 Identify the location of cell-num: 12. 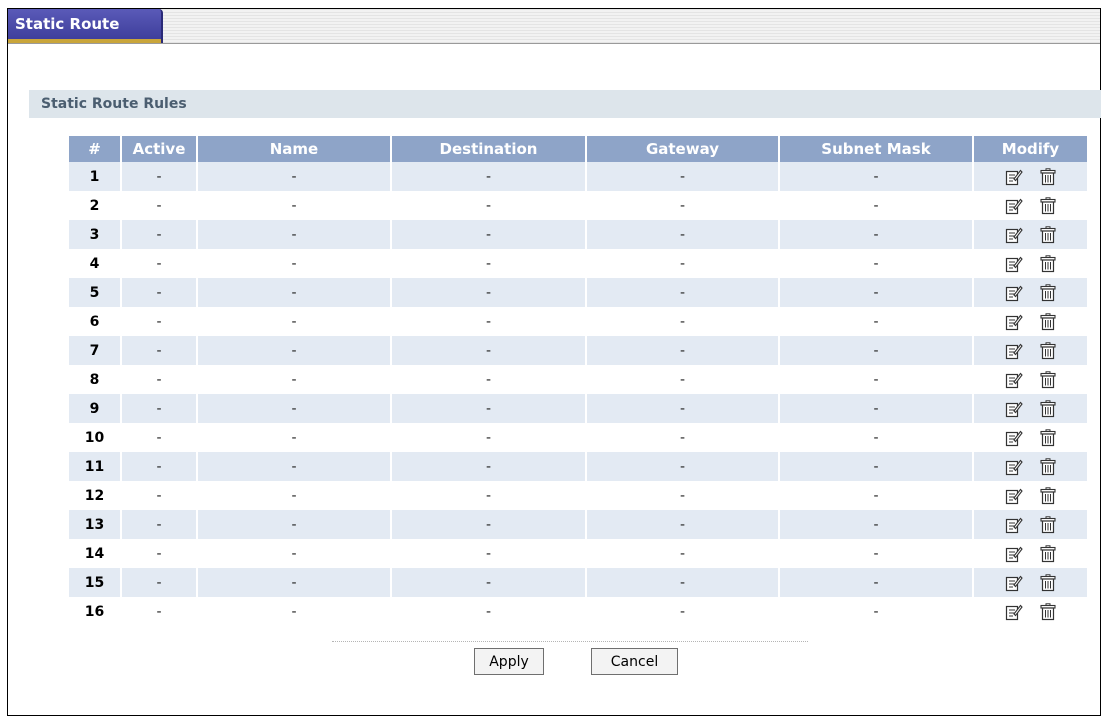
(95, 495).